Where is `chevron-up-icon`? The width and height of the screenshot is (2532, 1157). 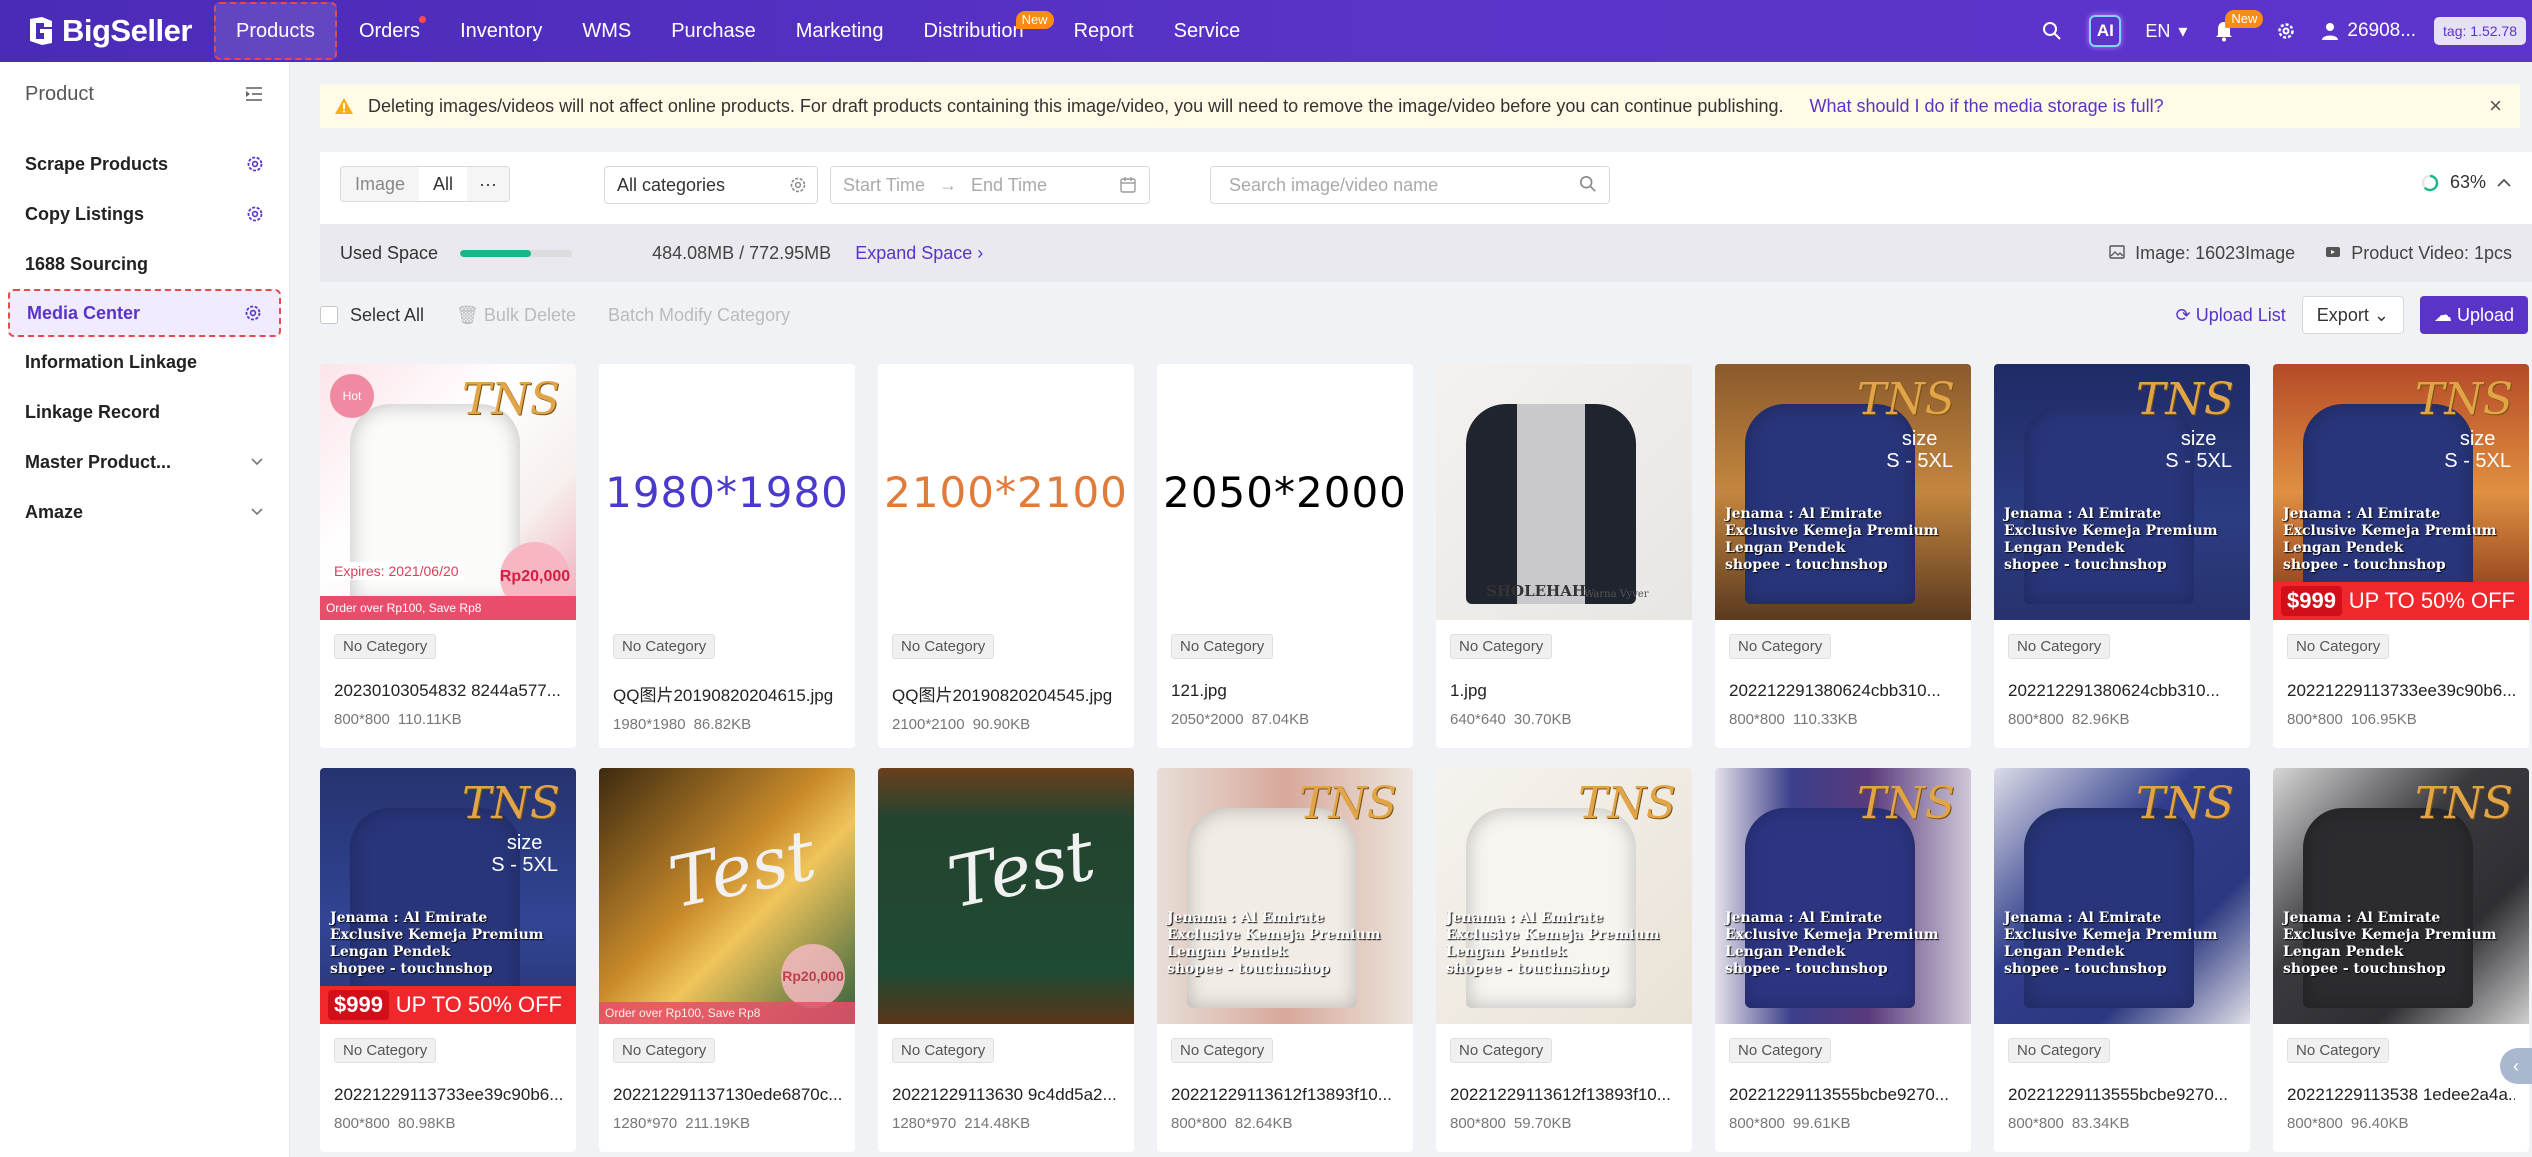
chevron-up-icon is located at coordinates (2504, 183).